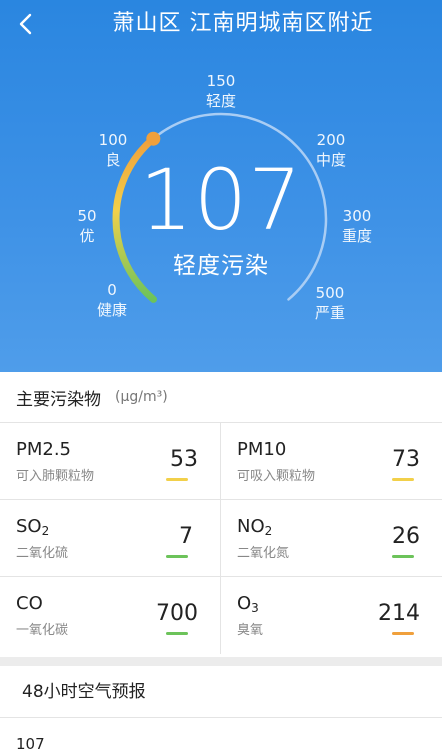 The height and width of the screenshot is (749, 442). What do you see at coordinates (250, 630) in the screenshot?
I see `pollutant-desc: 臭氧` at bounding box center [250, 630].